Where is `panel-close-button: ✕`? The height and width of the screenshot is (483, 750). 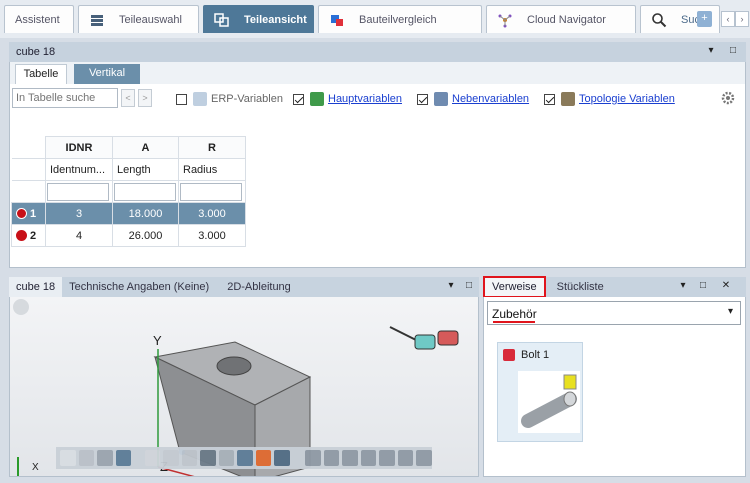 panel-close-button: ✕ is located at coordinates (726, 285).